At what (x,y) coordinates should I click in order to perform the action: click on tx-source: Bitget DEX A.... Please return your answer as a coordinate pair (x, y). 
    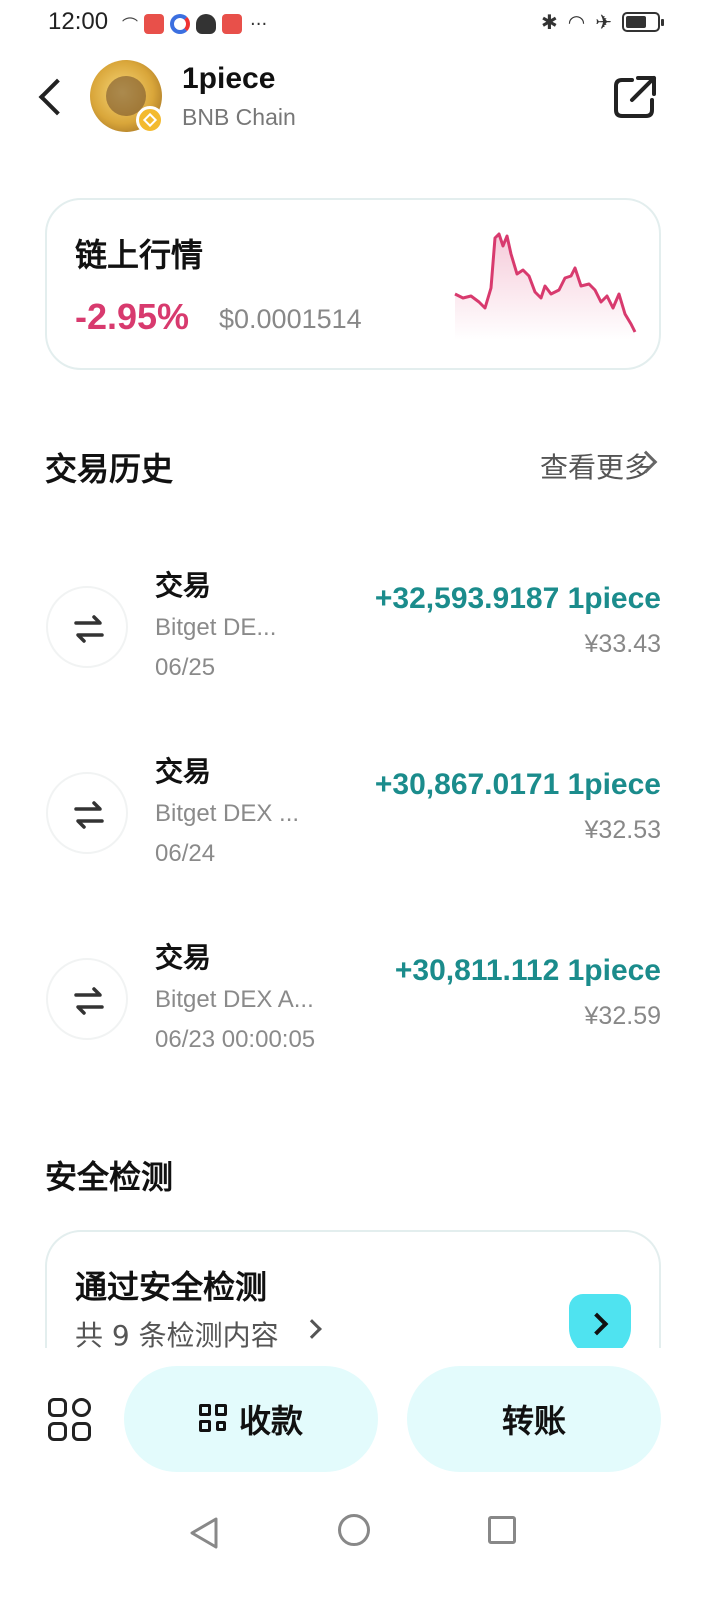
    Looking at the image, I should click on (234, 999).